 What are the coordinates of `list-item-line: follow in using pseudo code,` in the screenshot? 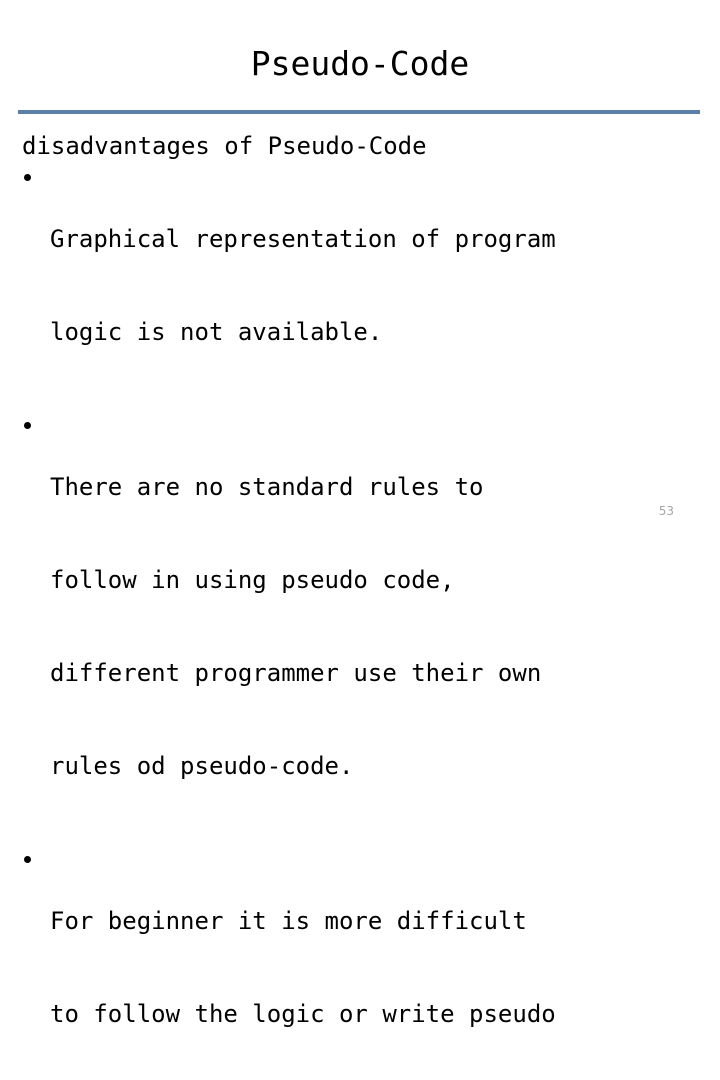 It's located at (252, 580).